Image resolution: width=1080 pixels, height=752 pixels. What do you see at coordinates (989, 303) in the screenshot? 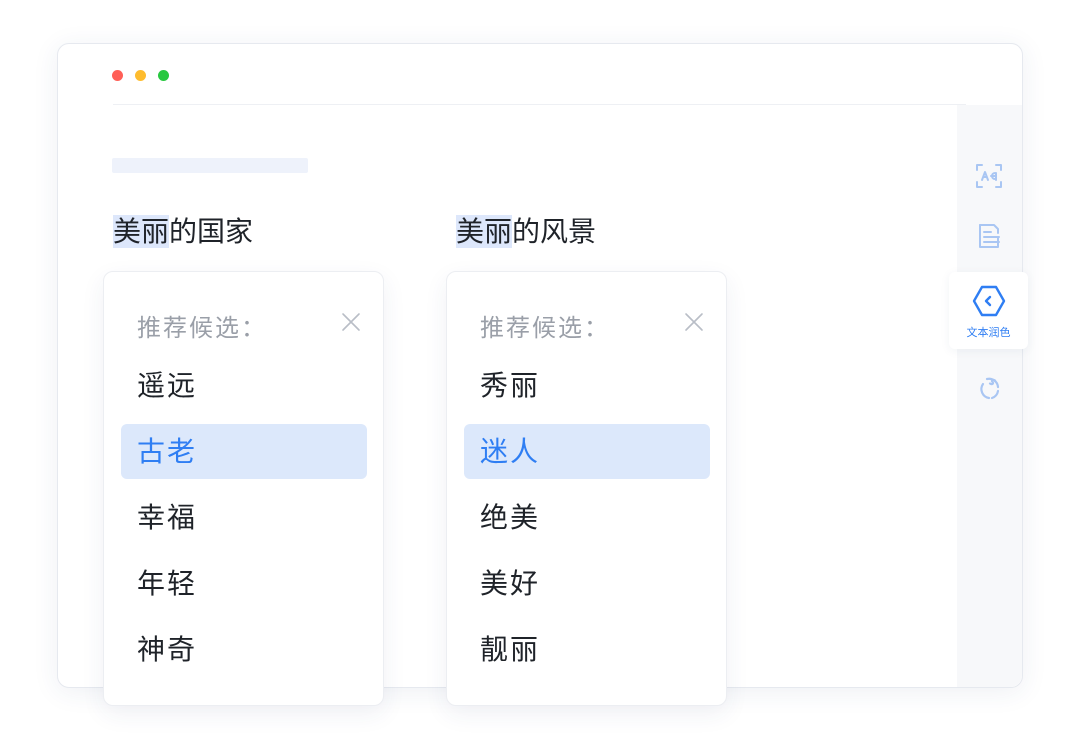
I see `text-polish-icon` at bounding box center [989, 303].